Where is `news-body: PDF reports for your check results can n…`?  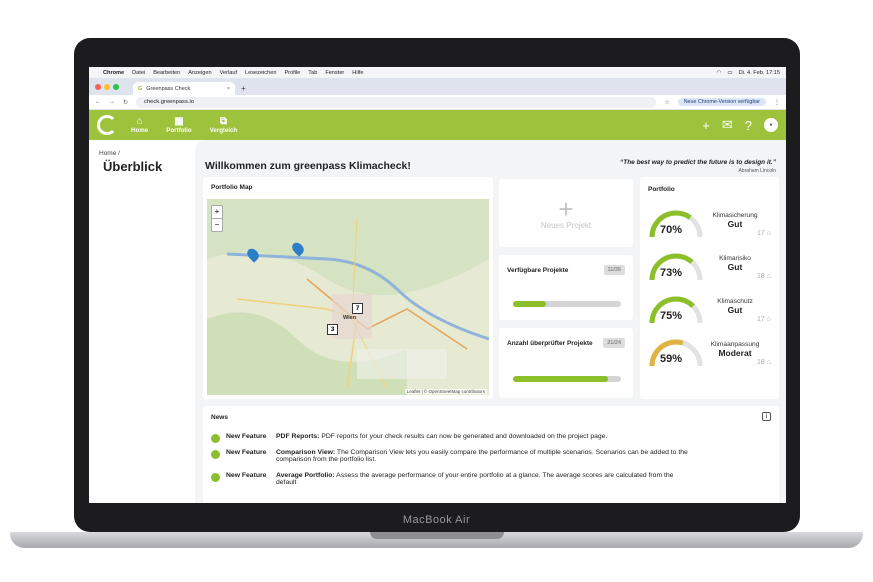
news-body: PDF reports for your check results can n… is located at coordinates (463, 436).